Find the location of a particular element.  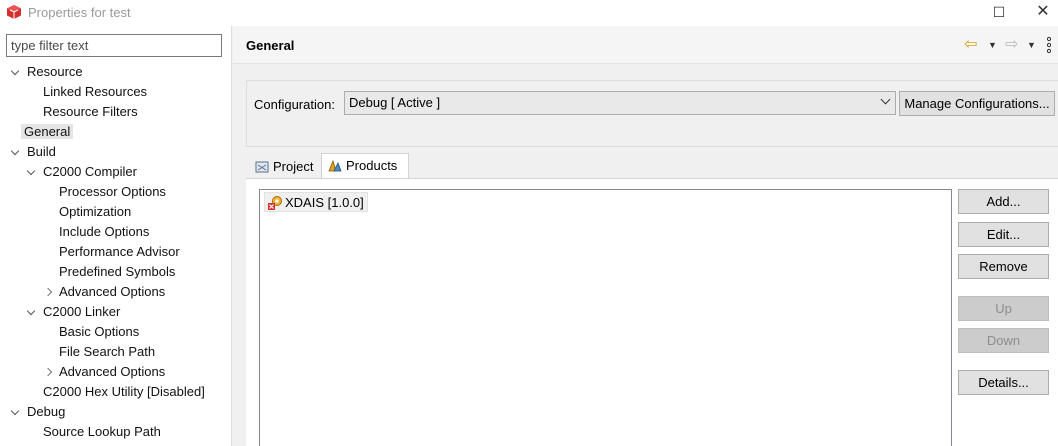

tree-item-label: C2000 Compiler is located at coordinates (90, 171).